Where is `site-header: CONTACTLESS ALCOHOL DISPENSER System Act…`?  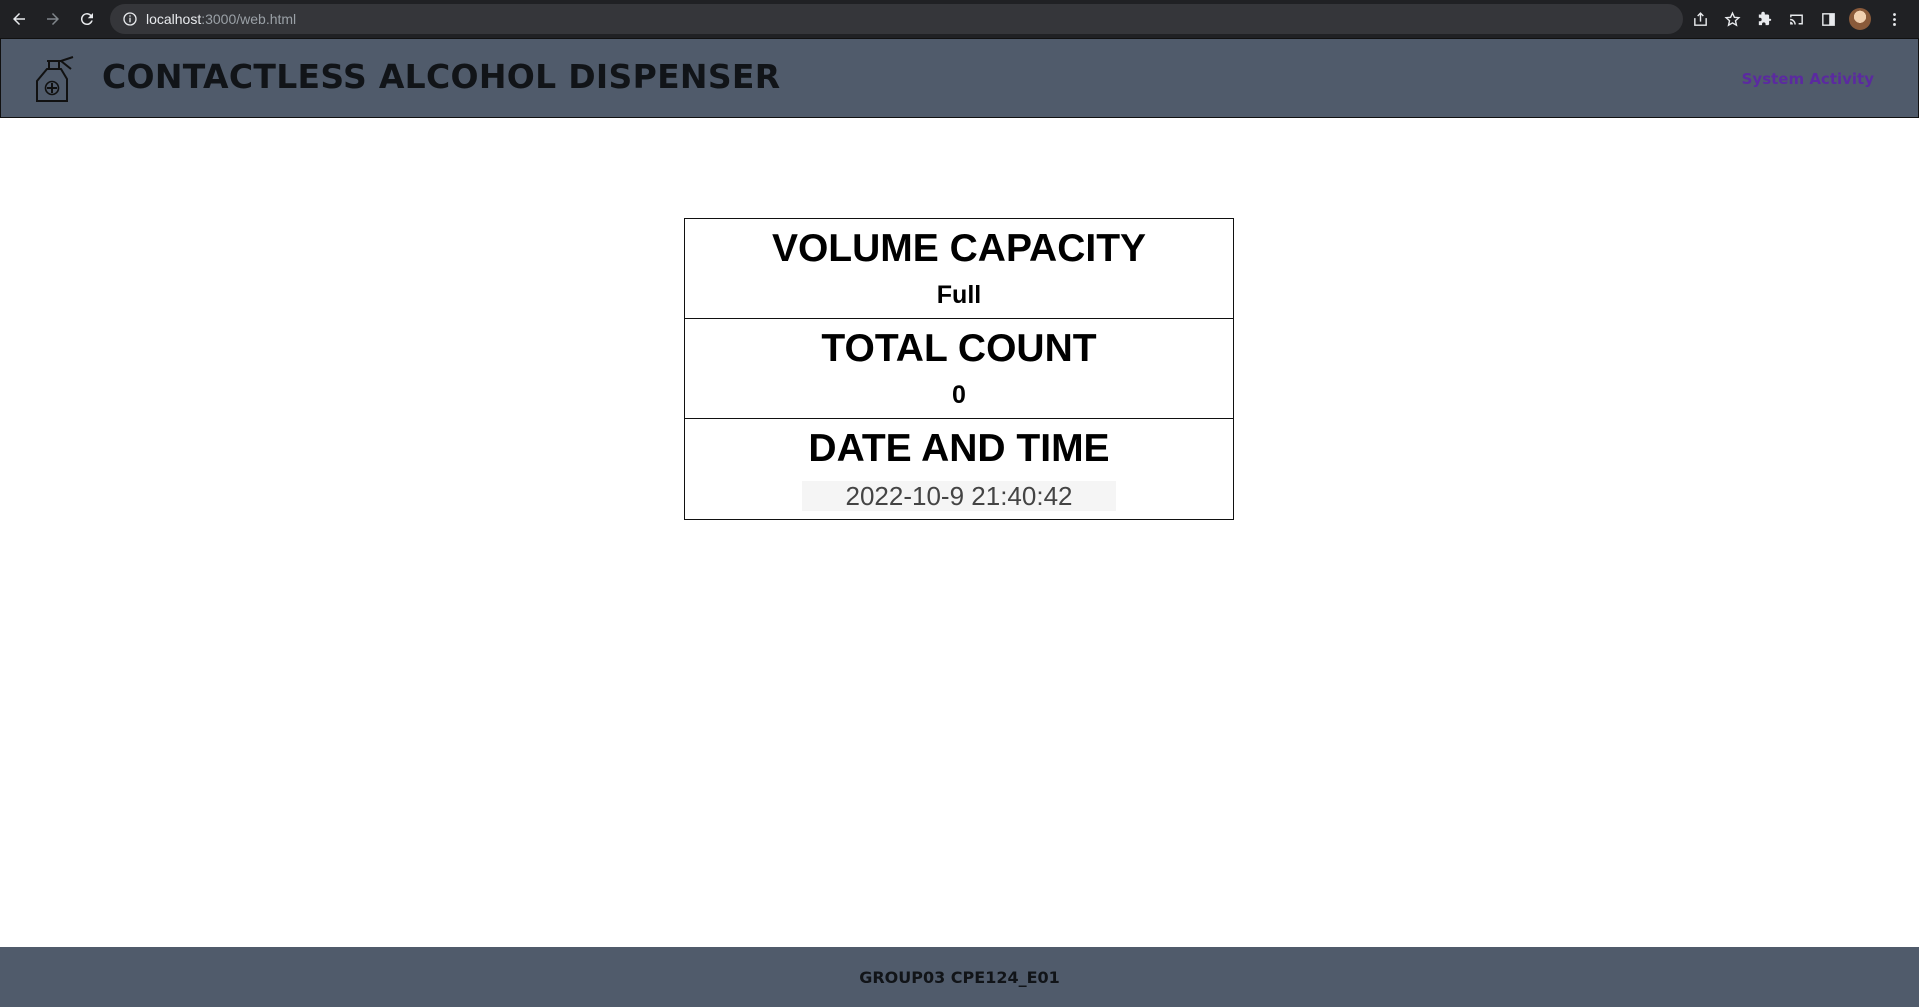 site-header: CONTACTLESS ALCOHOL DISPENSER System Act… is located at coordinates (959, 78).